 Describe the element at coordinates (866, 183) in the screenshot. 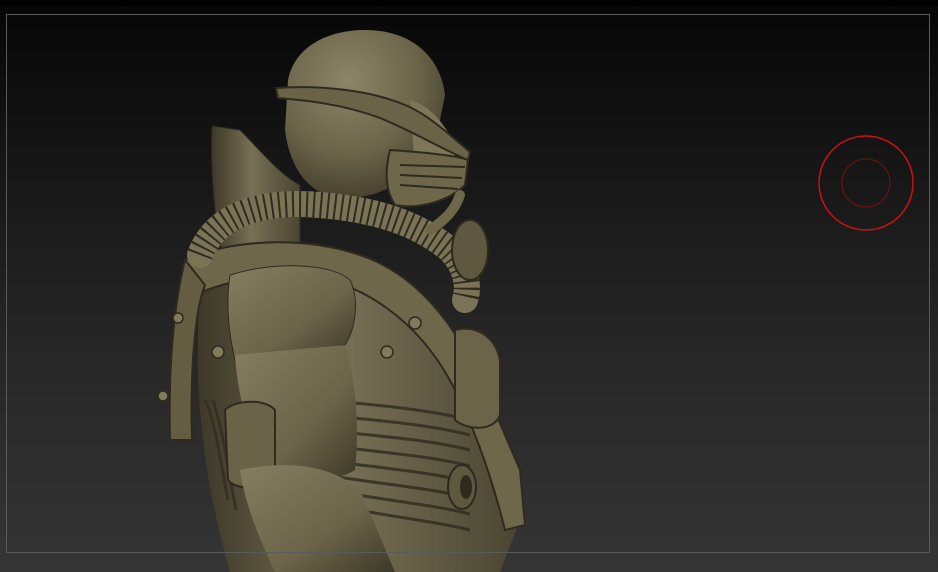

I see `brush-cursor-icon` at that location.